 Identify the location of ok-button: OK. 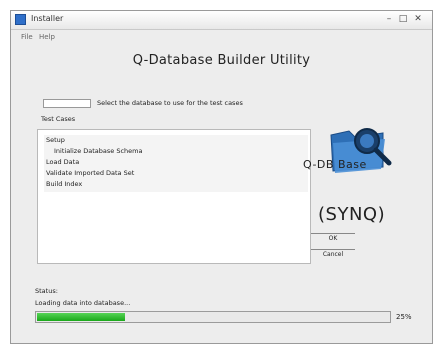
(333, 238).